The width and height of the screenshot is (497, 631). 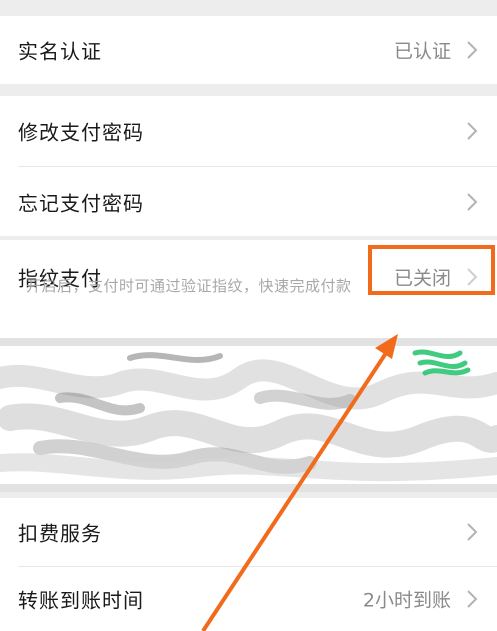 I want to click on row-deduction-service: 扣费服务, so click(x=248, y=532).